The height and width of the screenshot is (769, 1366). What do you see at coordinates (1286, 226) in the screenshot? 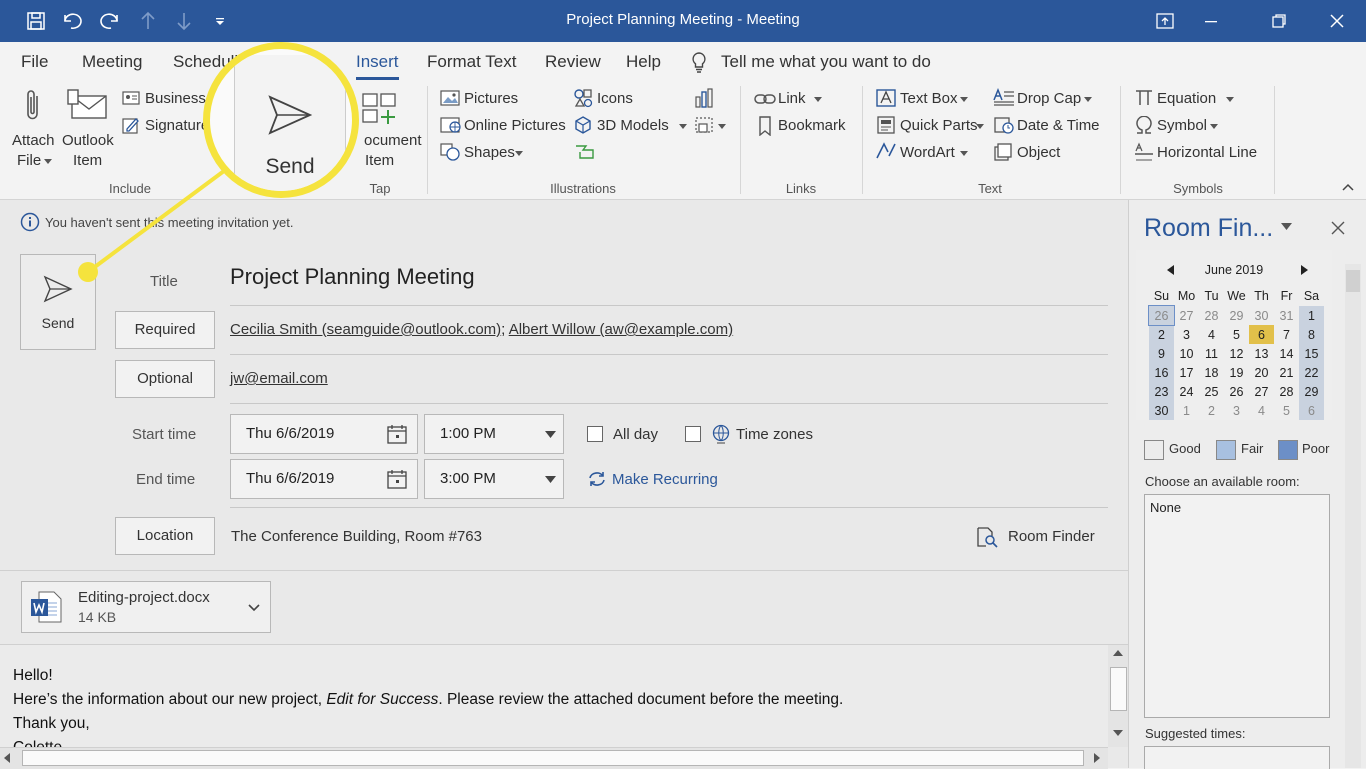
I see `pane-options-icon` at bounding box center [1286, 226].